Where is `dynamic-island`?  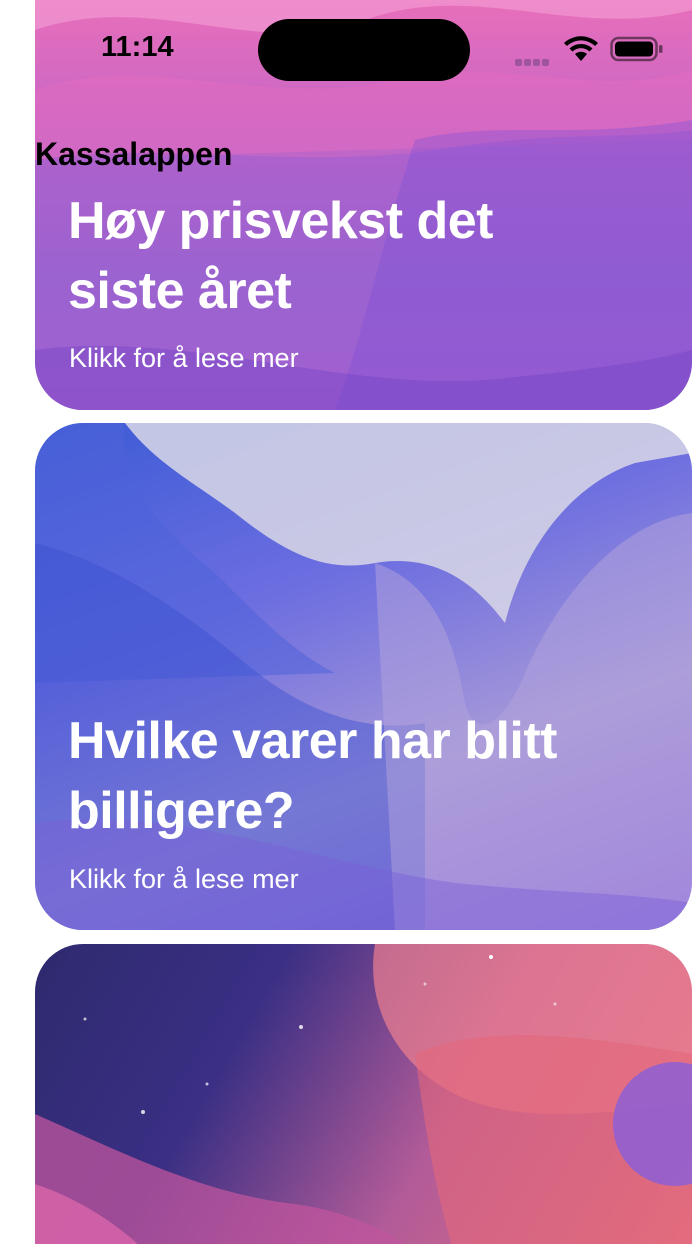 dynamic-island is located at coordinates (364, 50).